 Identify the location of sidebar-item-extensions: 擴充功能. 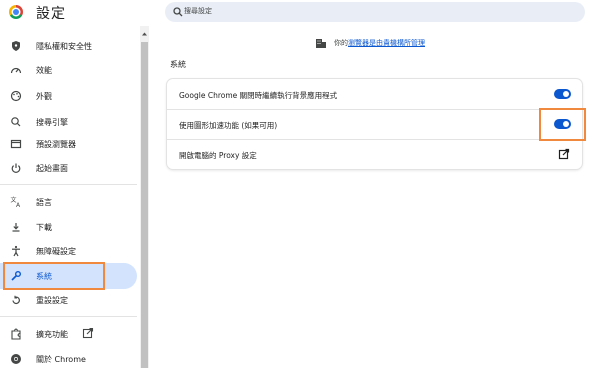
(68, 334).